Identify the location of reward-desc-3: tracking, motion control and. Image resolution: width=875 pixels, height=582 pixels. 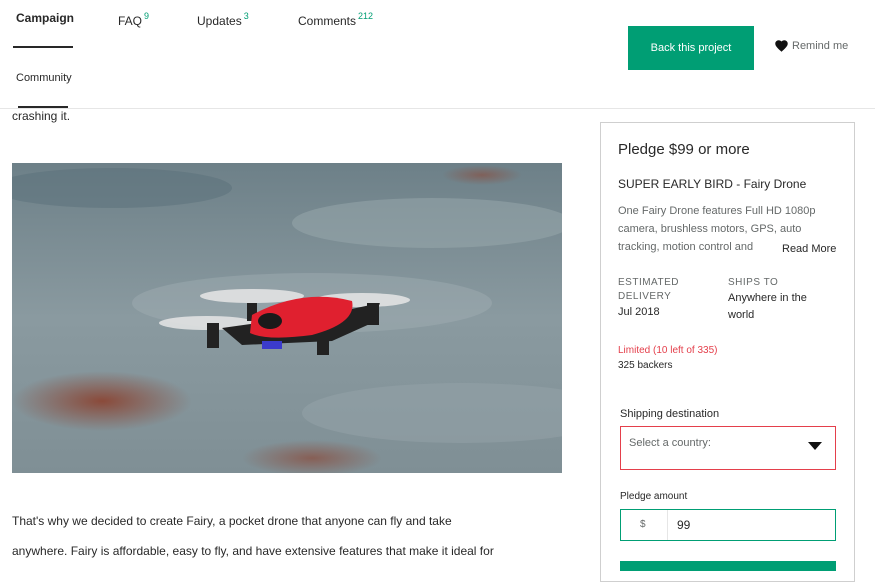
(686, 247).